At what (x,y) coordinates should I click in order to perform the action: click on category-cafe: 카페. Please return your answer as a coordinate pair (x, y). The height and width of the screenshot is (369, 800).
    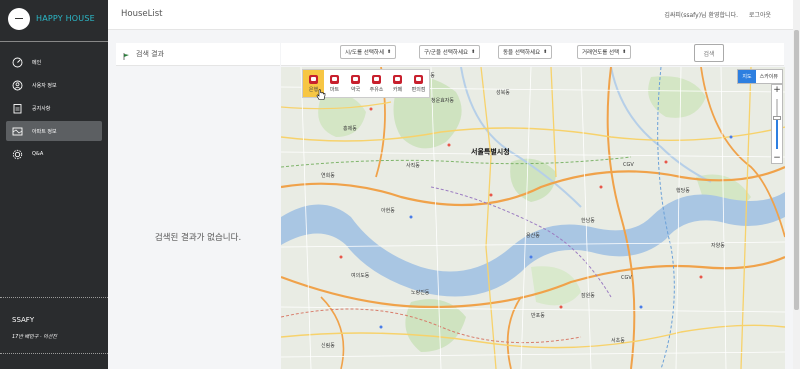
    Looking at the image, I should click on (397, 83).